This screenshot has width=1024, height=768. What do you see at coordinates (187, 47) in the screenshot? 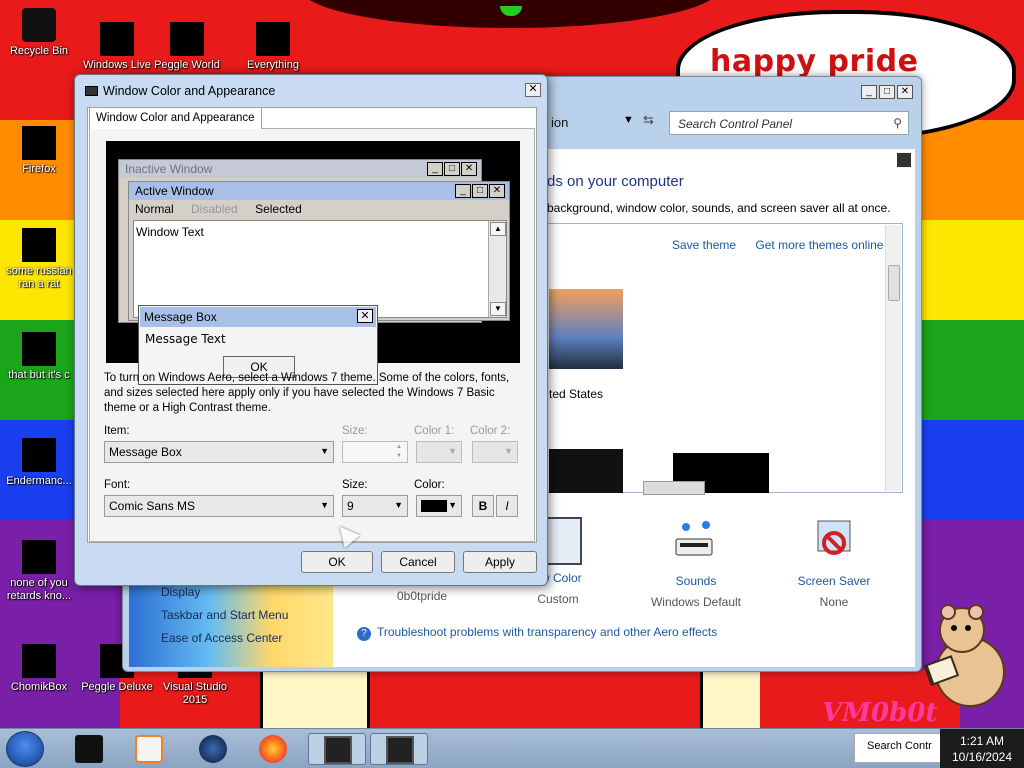
I see `desktop-icon-peggle-world: Peggle World` at bounding box center [187, 47].